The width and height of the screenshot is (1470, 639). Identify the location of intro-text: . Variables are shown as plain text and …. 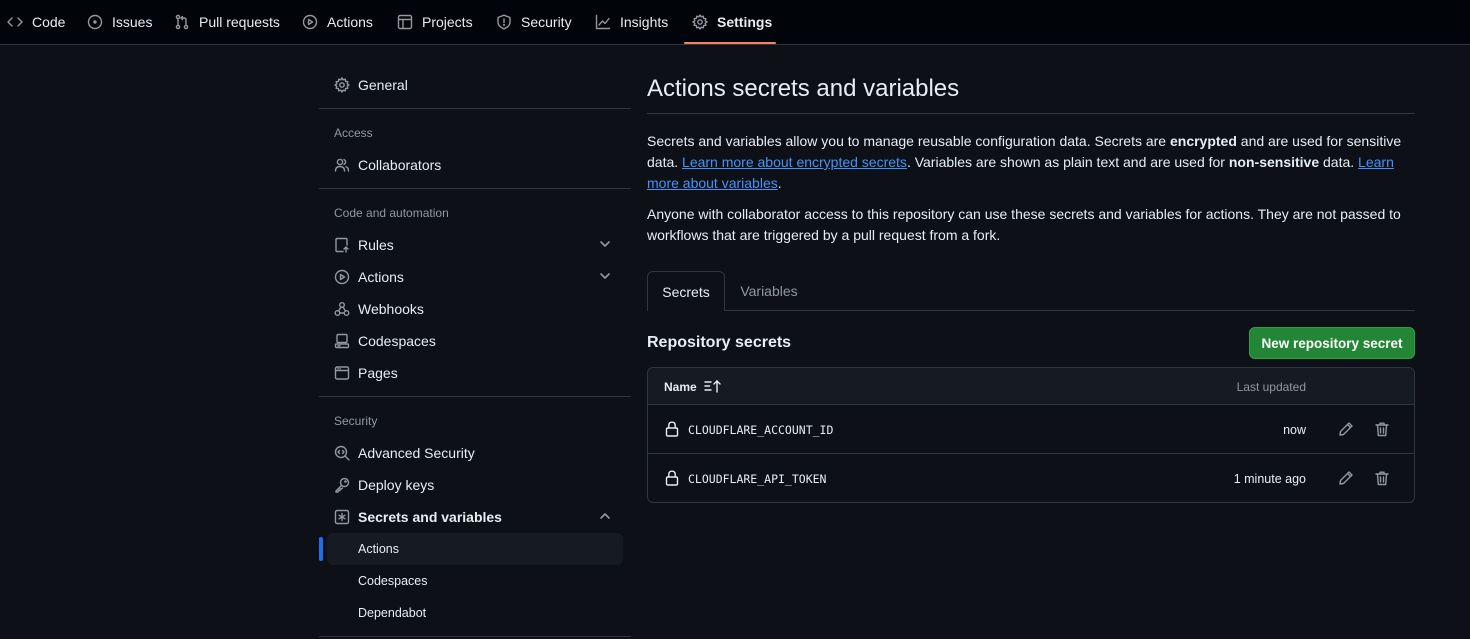
(1067, 162).